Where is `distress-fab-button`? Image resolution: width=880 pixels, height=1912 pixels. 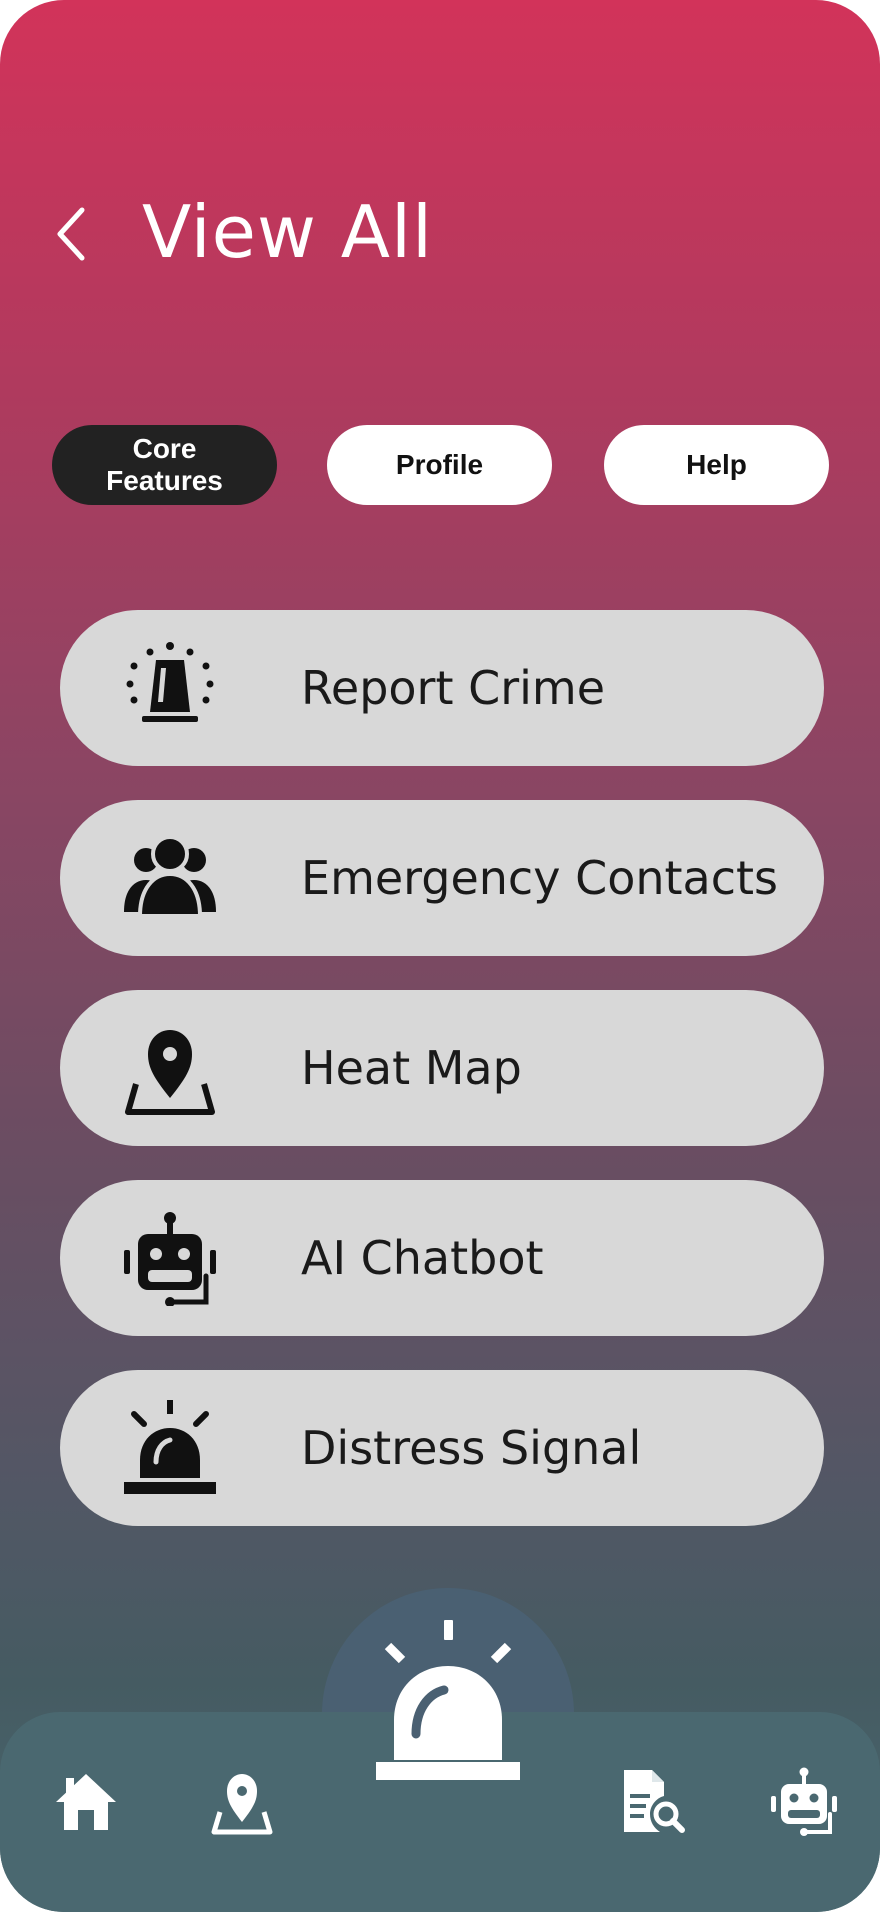
distress-fab-button is located at coordinates (448, 1700).